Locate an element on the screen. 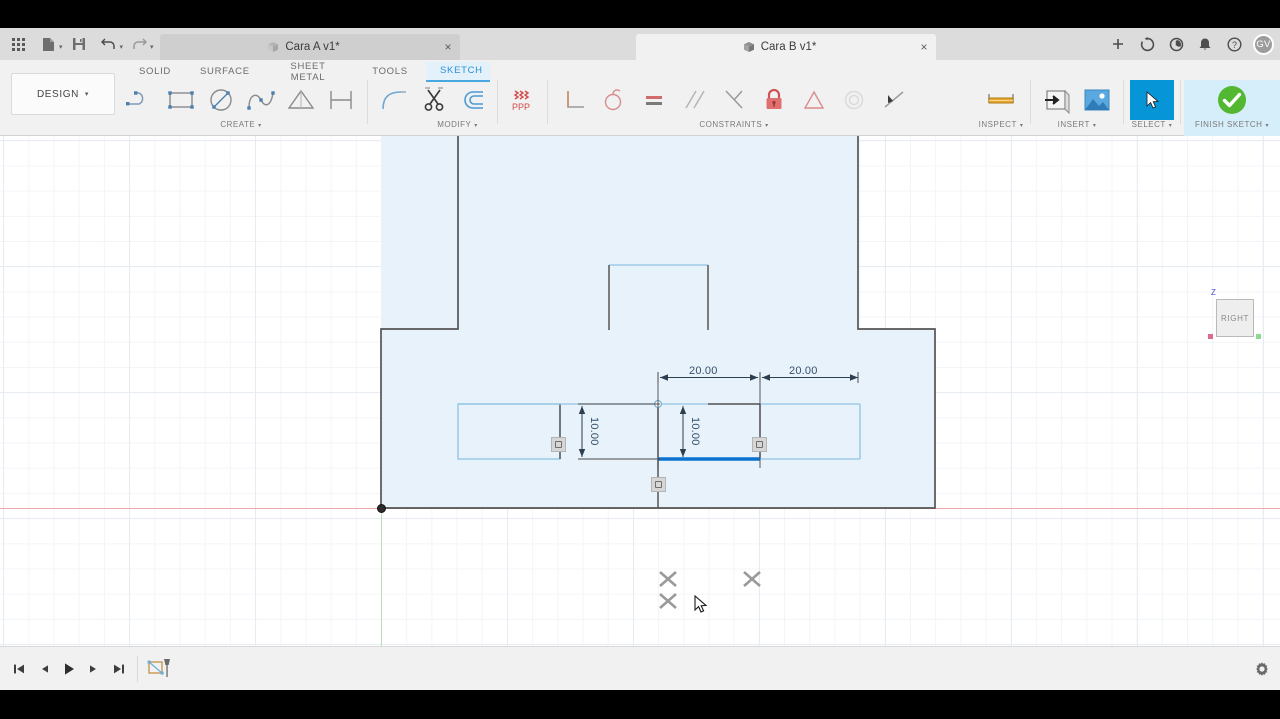 This screenshot has width=1280, height=719. select-cursor-icon is located at coordinates (1152, 100).